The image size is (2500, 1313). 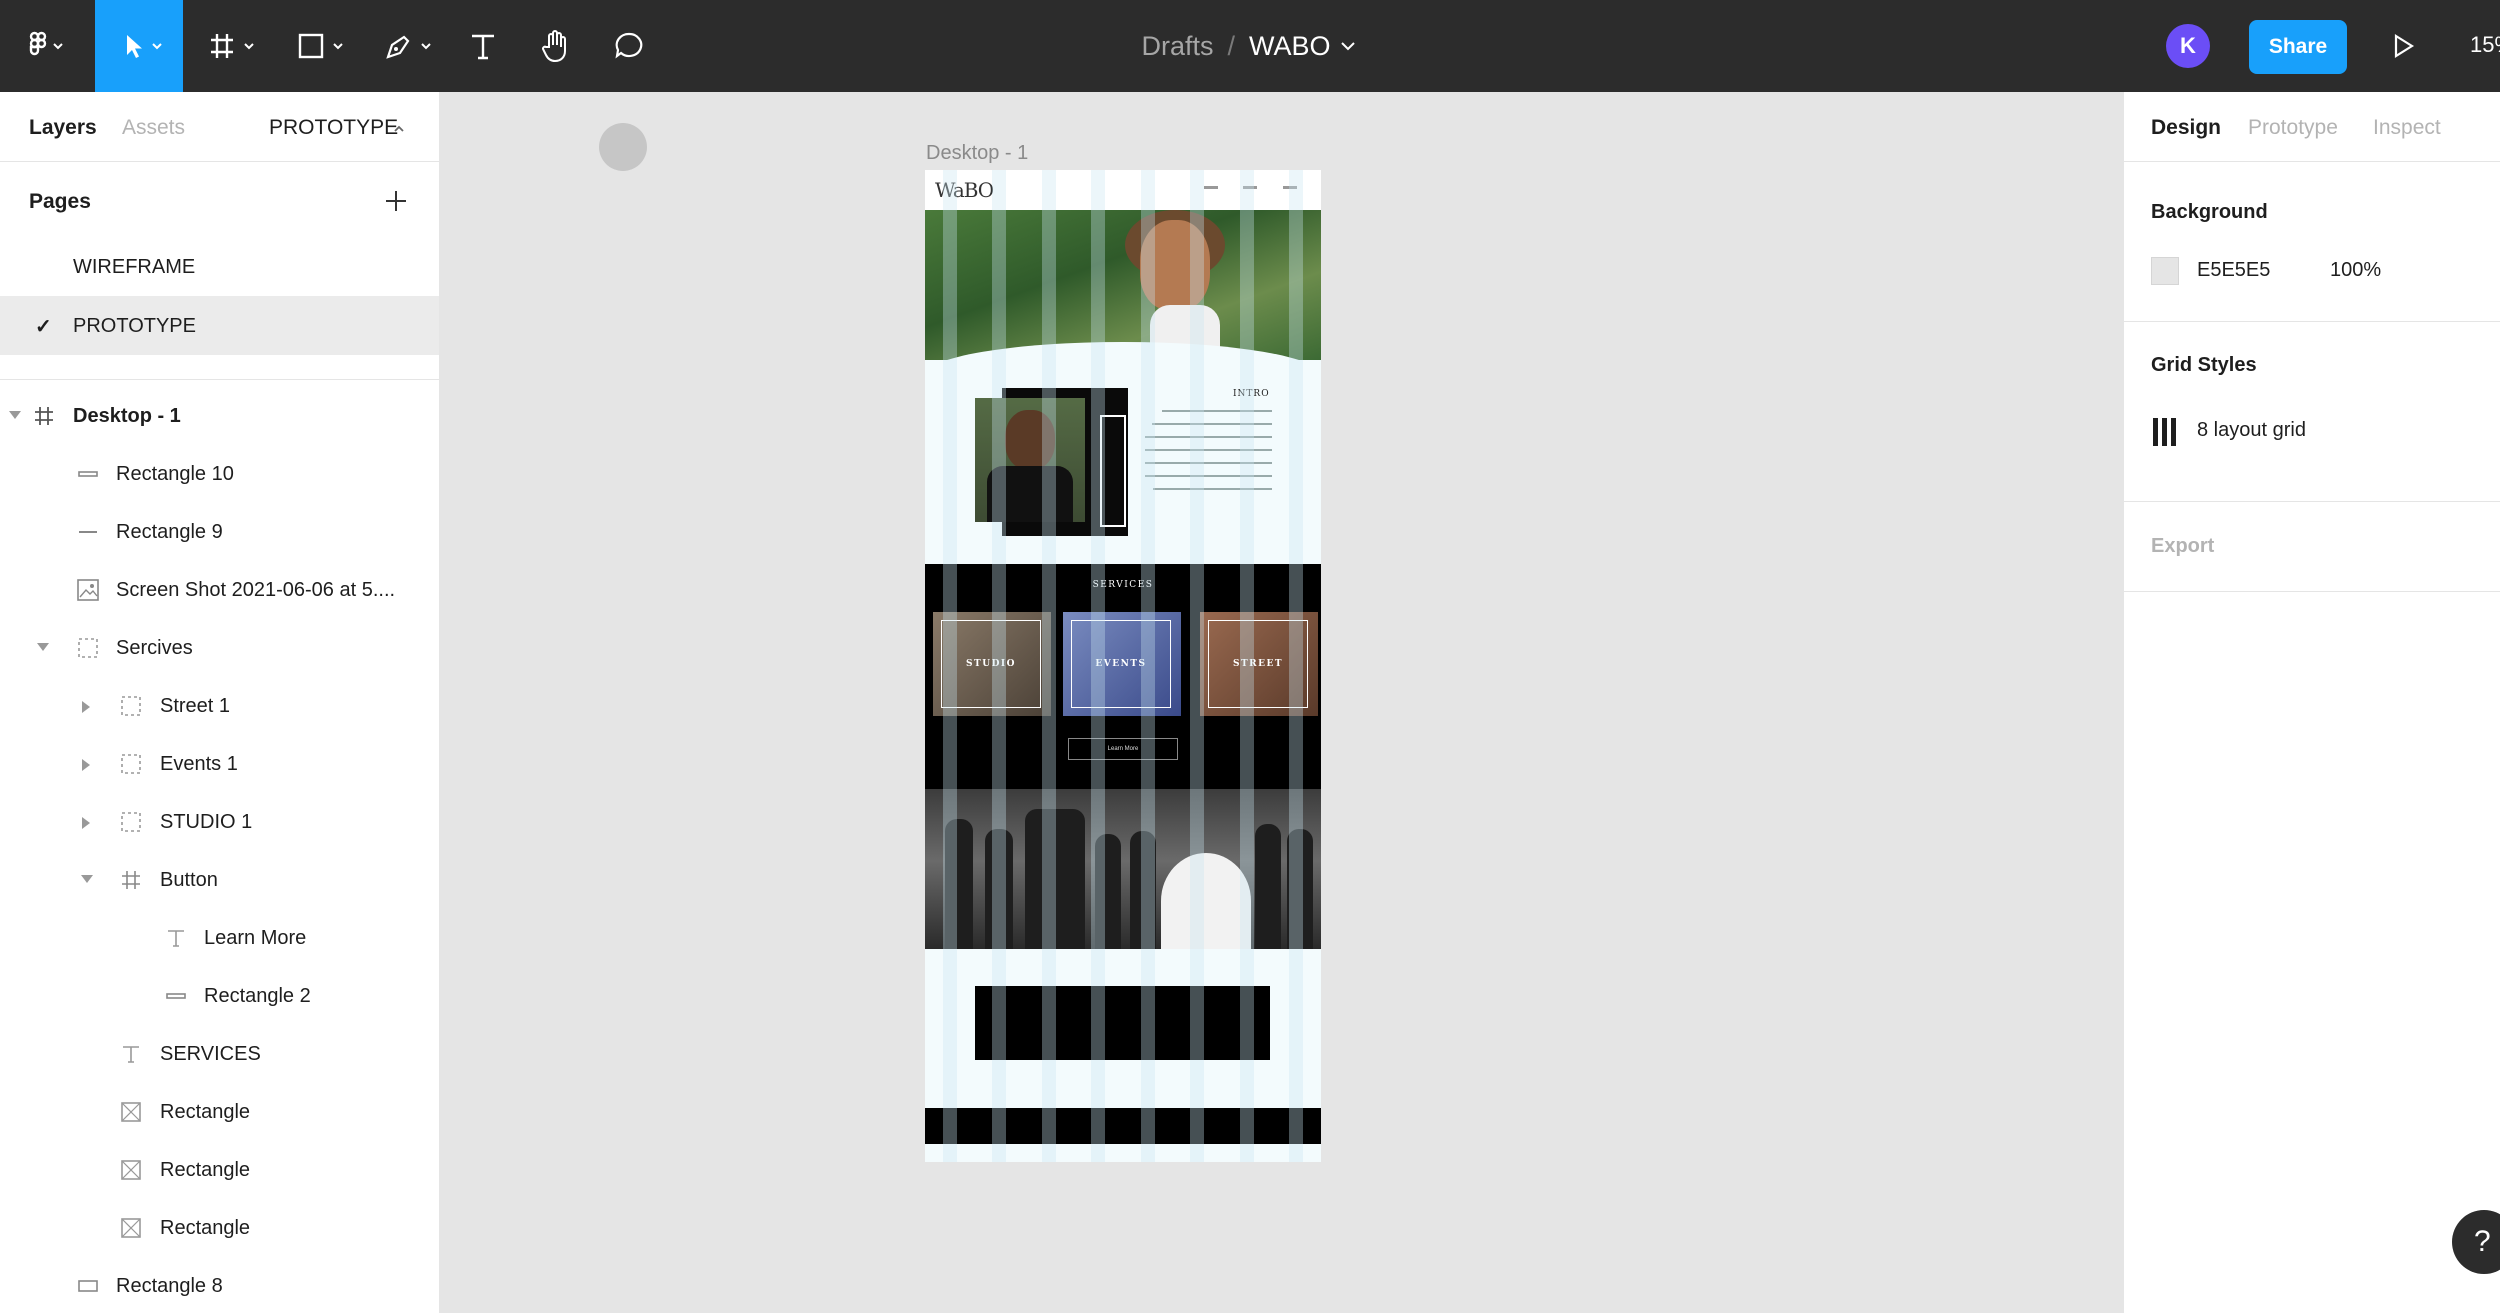 What do you see at coordinates (2164, 432) in the screenshot?
I see `layout-grid-icon` at bounding box center [2164, 432].